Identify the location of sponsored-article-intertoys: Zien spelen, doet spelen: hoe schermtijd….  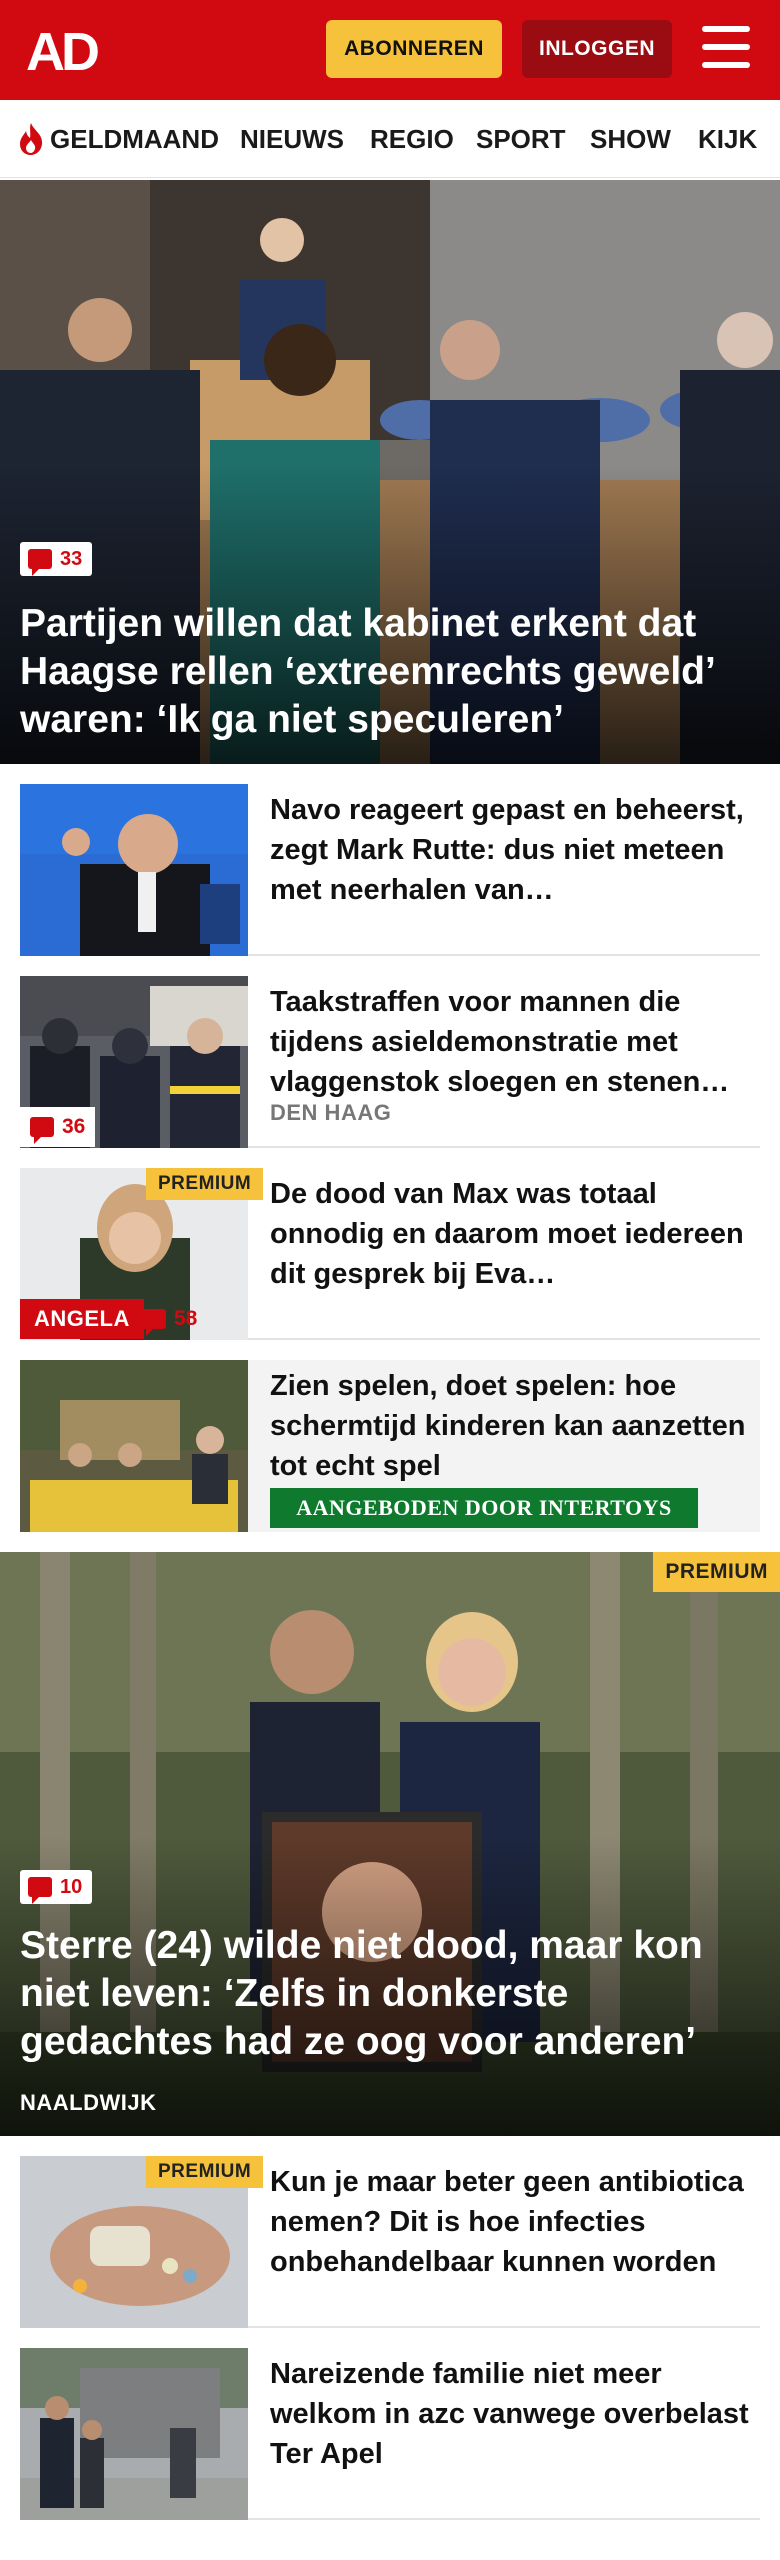
(390, 1446).